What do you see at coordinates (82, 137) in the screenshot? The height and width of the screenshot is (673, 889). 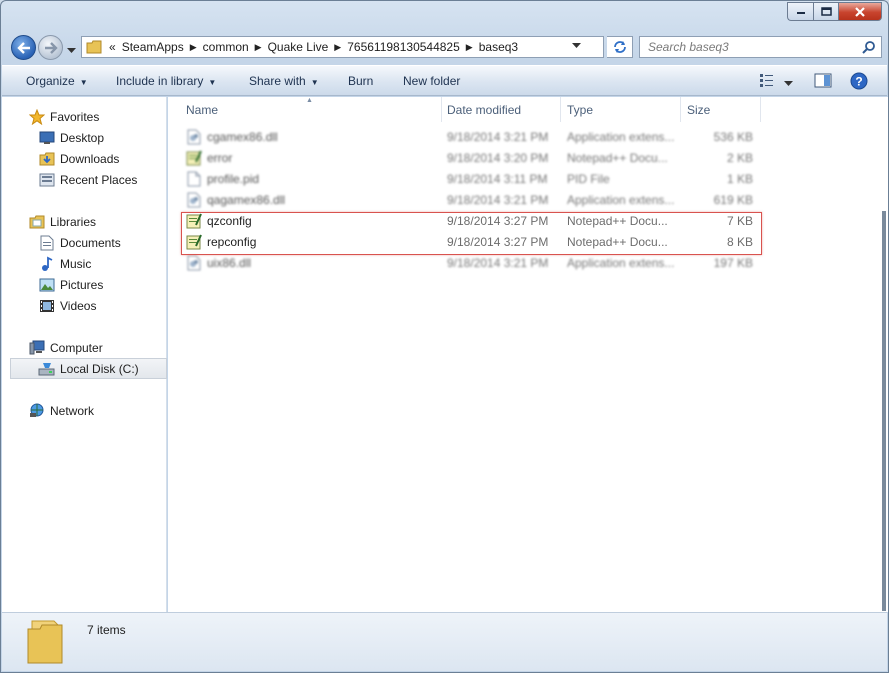 I see `nav-label: Desktop` at bounding box center [82, 137].